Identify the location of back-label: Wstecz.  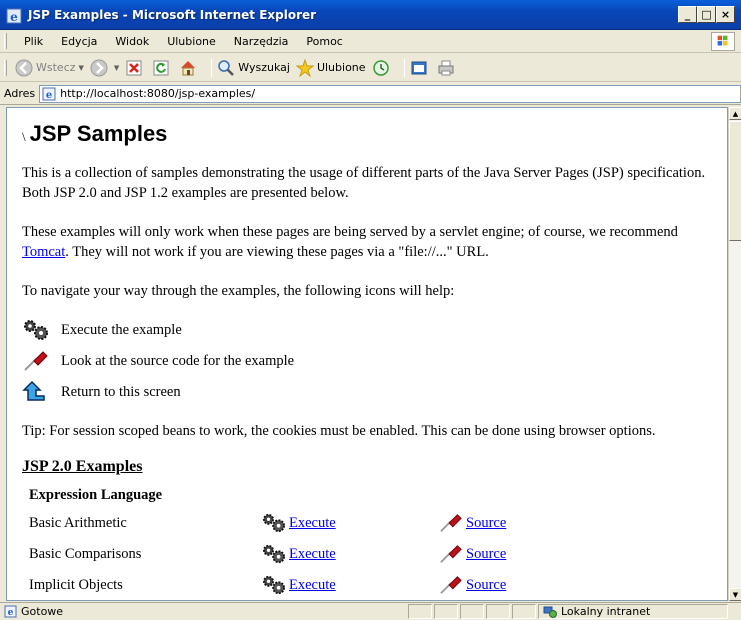
(56, 67).